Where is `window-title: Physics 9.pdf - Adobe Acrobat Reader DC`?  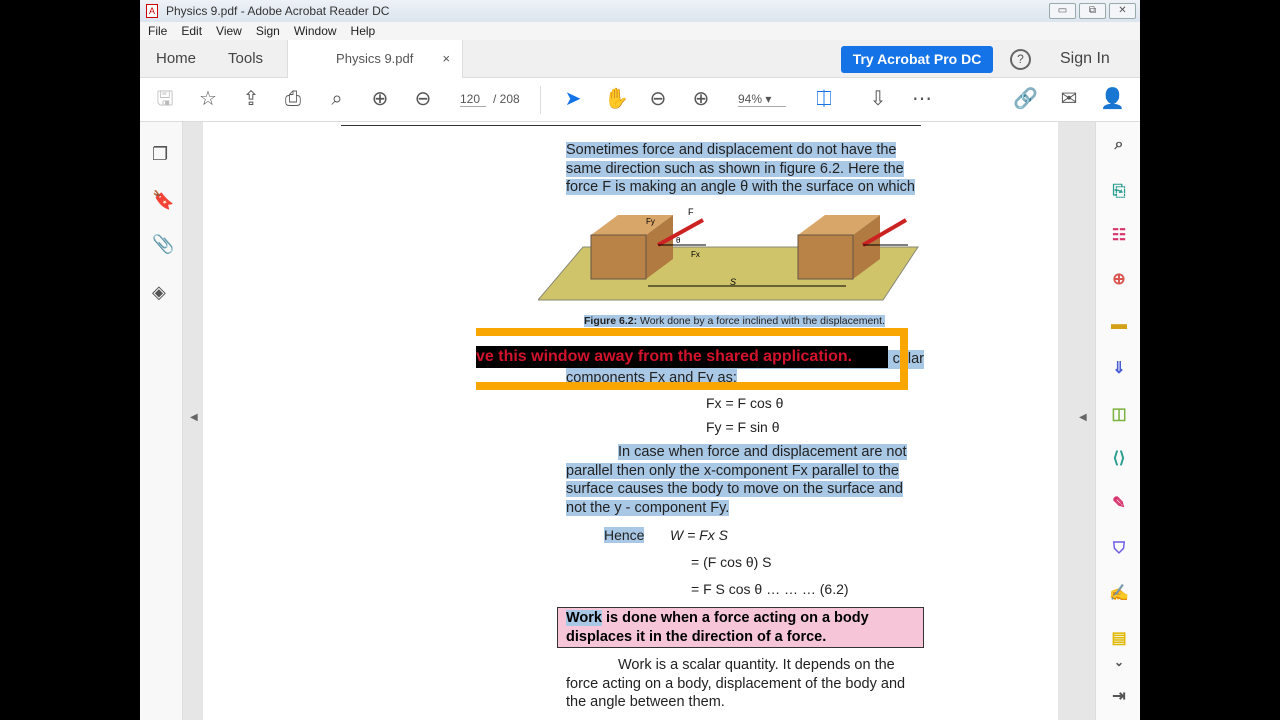
window-title: Physics 9.pdf - Adobe Acrobat Reader DC is located at coordinates (278, 11).